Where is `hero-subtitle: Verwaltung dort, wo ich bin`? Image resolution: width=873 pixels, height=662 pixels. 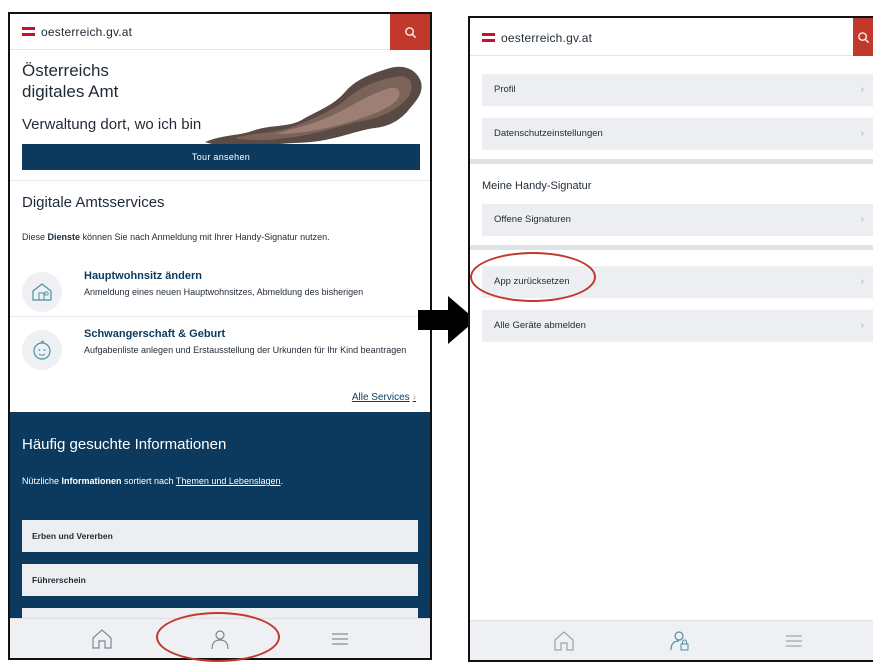
hero-subtitle: Verwaltung dort, wo ich bin is located at coordinates (112, 124).